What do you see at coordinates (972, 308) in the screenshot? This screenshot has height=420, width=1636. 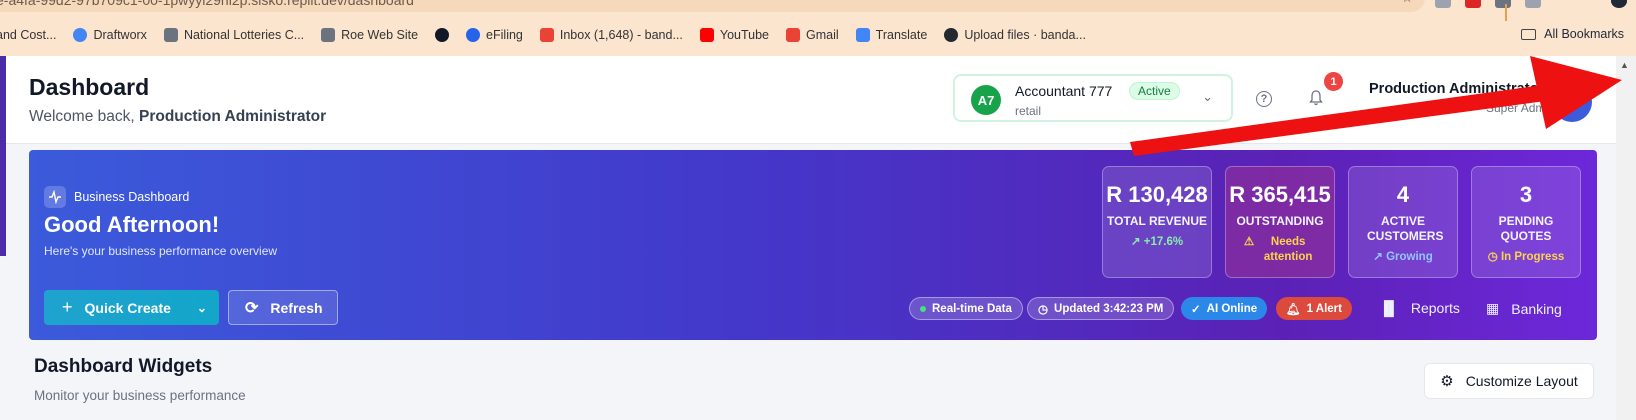 I see `chip-label: Real-time Data` at bounding box center [972, 308].